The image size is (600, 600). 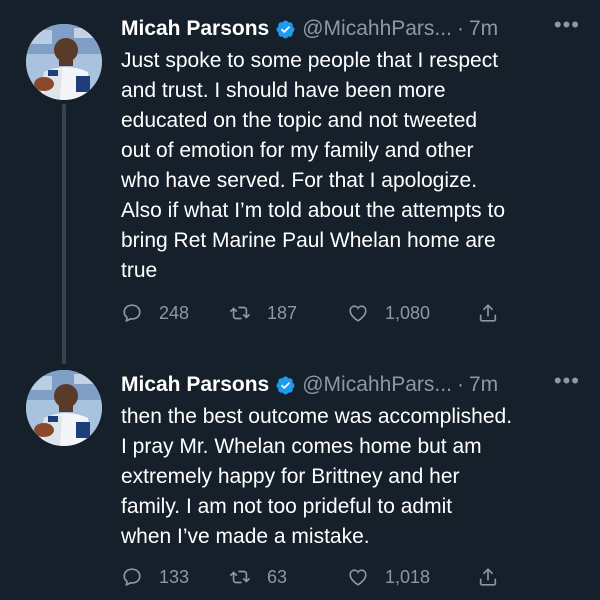 I want to click on tweet-text-line: who have served. For that I apologize., so click(x=299, y=180).